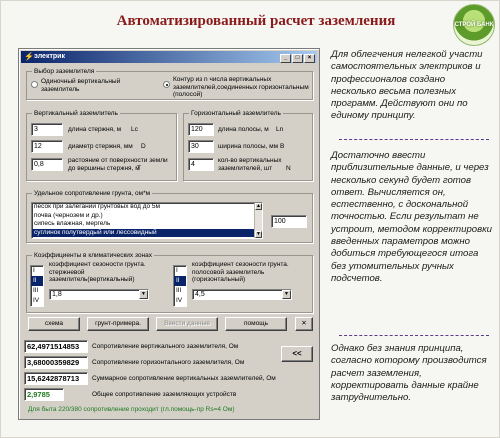 The width and height of the screenshot is (500, 438). I want to click on vertical-coef-select: 1,8 ▼, so click(99, 294).